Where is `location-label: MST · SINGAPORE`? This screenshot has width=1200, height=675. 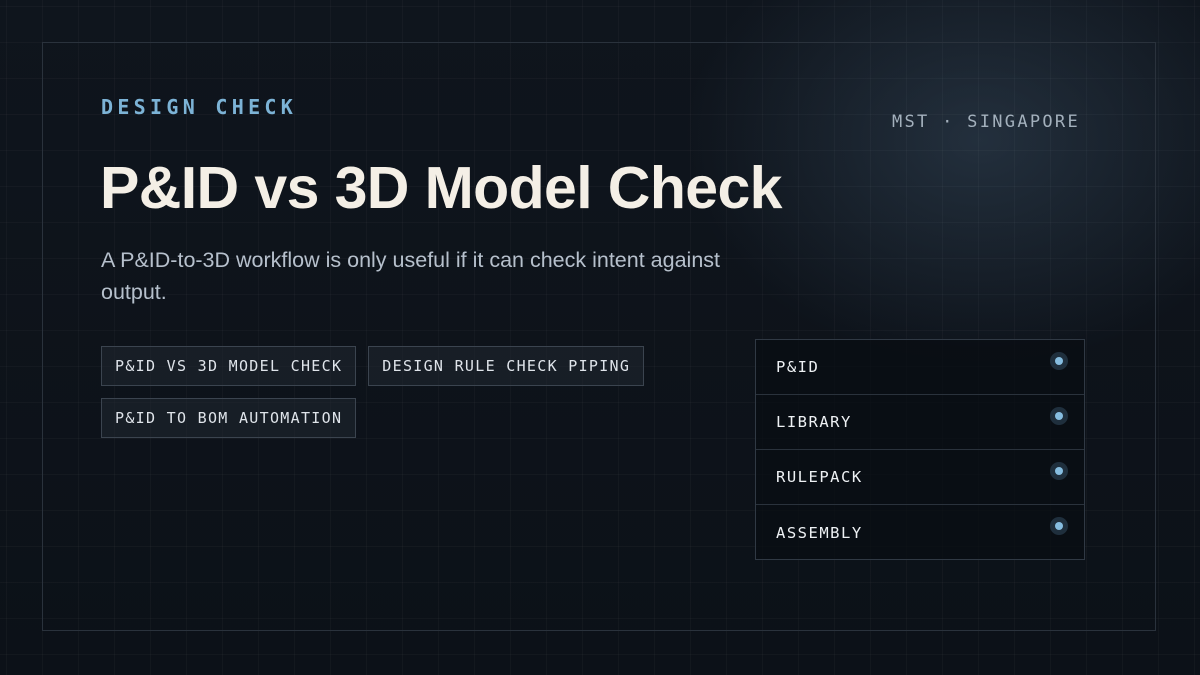 location-label: MST · SINGAPORE is located at coordinates (985, 122).